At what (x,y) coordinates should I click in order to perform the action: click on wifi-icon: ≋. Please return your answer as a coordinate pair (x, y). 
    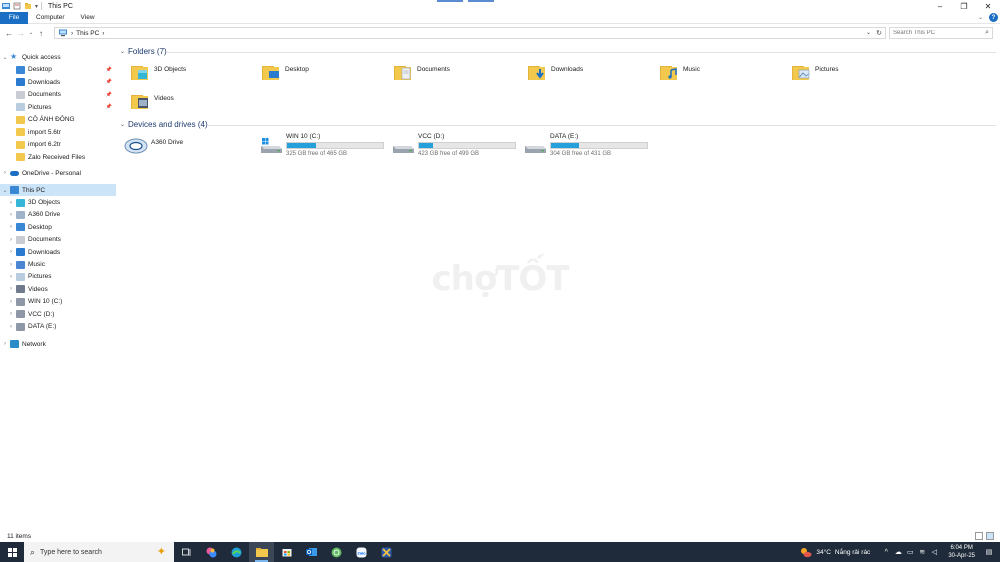
    Looking at the image, I should click on (922, 552).